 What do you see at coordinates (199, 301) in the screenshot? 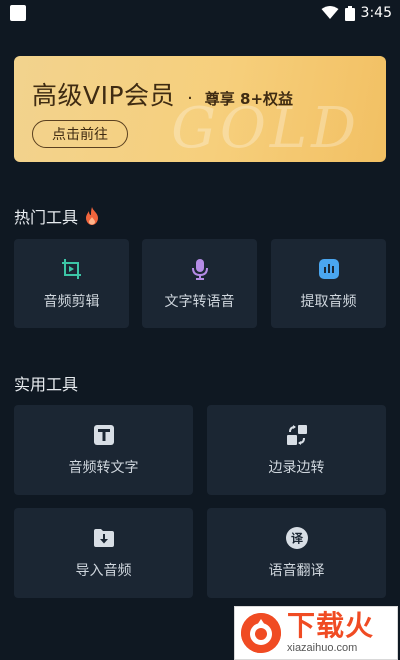
I see `tool-label: 文字转语音` at bounding box center [199, 301].